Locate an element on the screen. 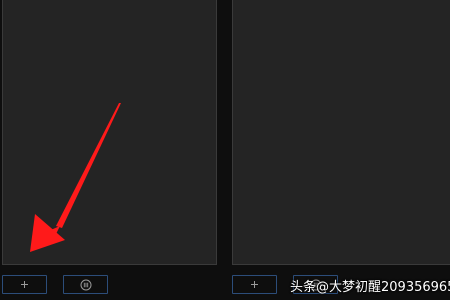  trash-icon is located at coordinates (86, 285).